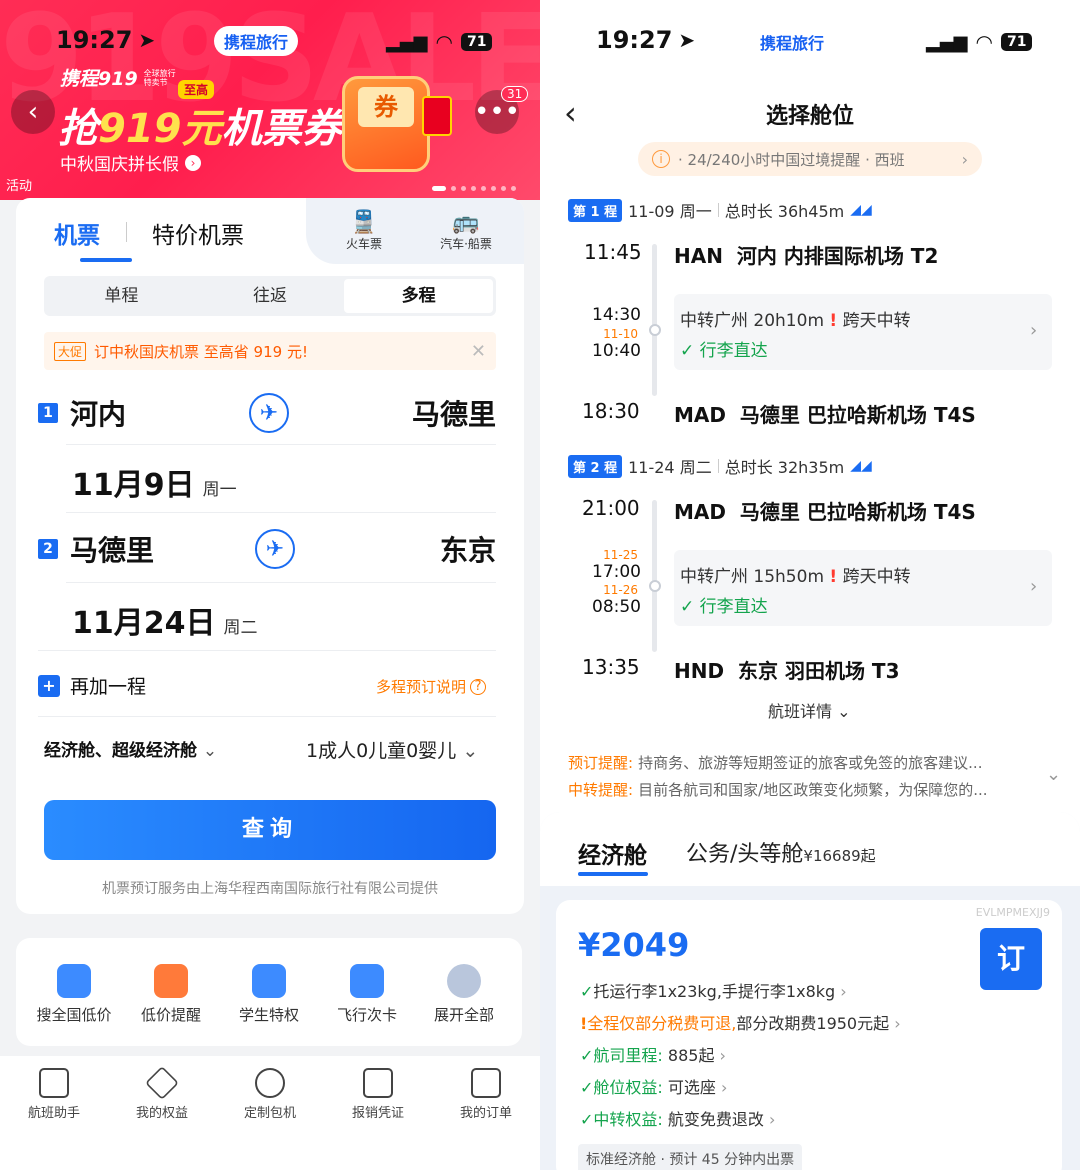  Describe the element at coordinates (105, 40) in the screenshot. I see `status-bar: 19:27 ➤` at that location.